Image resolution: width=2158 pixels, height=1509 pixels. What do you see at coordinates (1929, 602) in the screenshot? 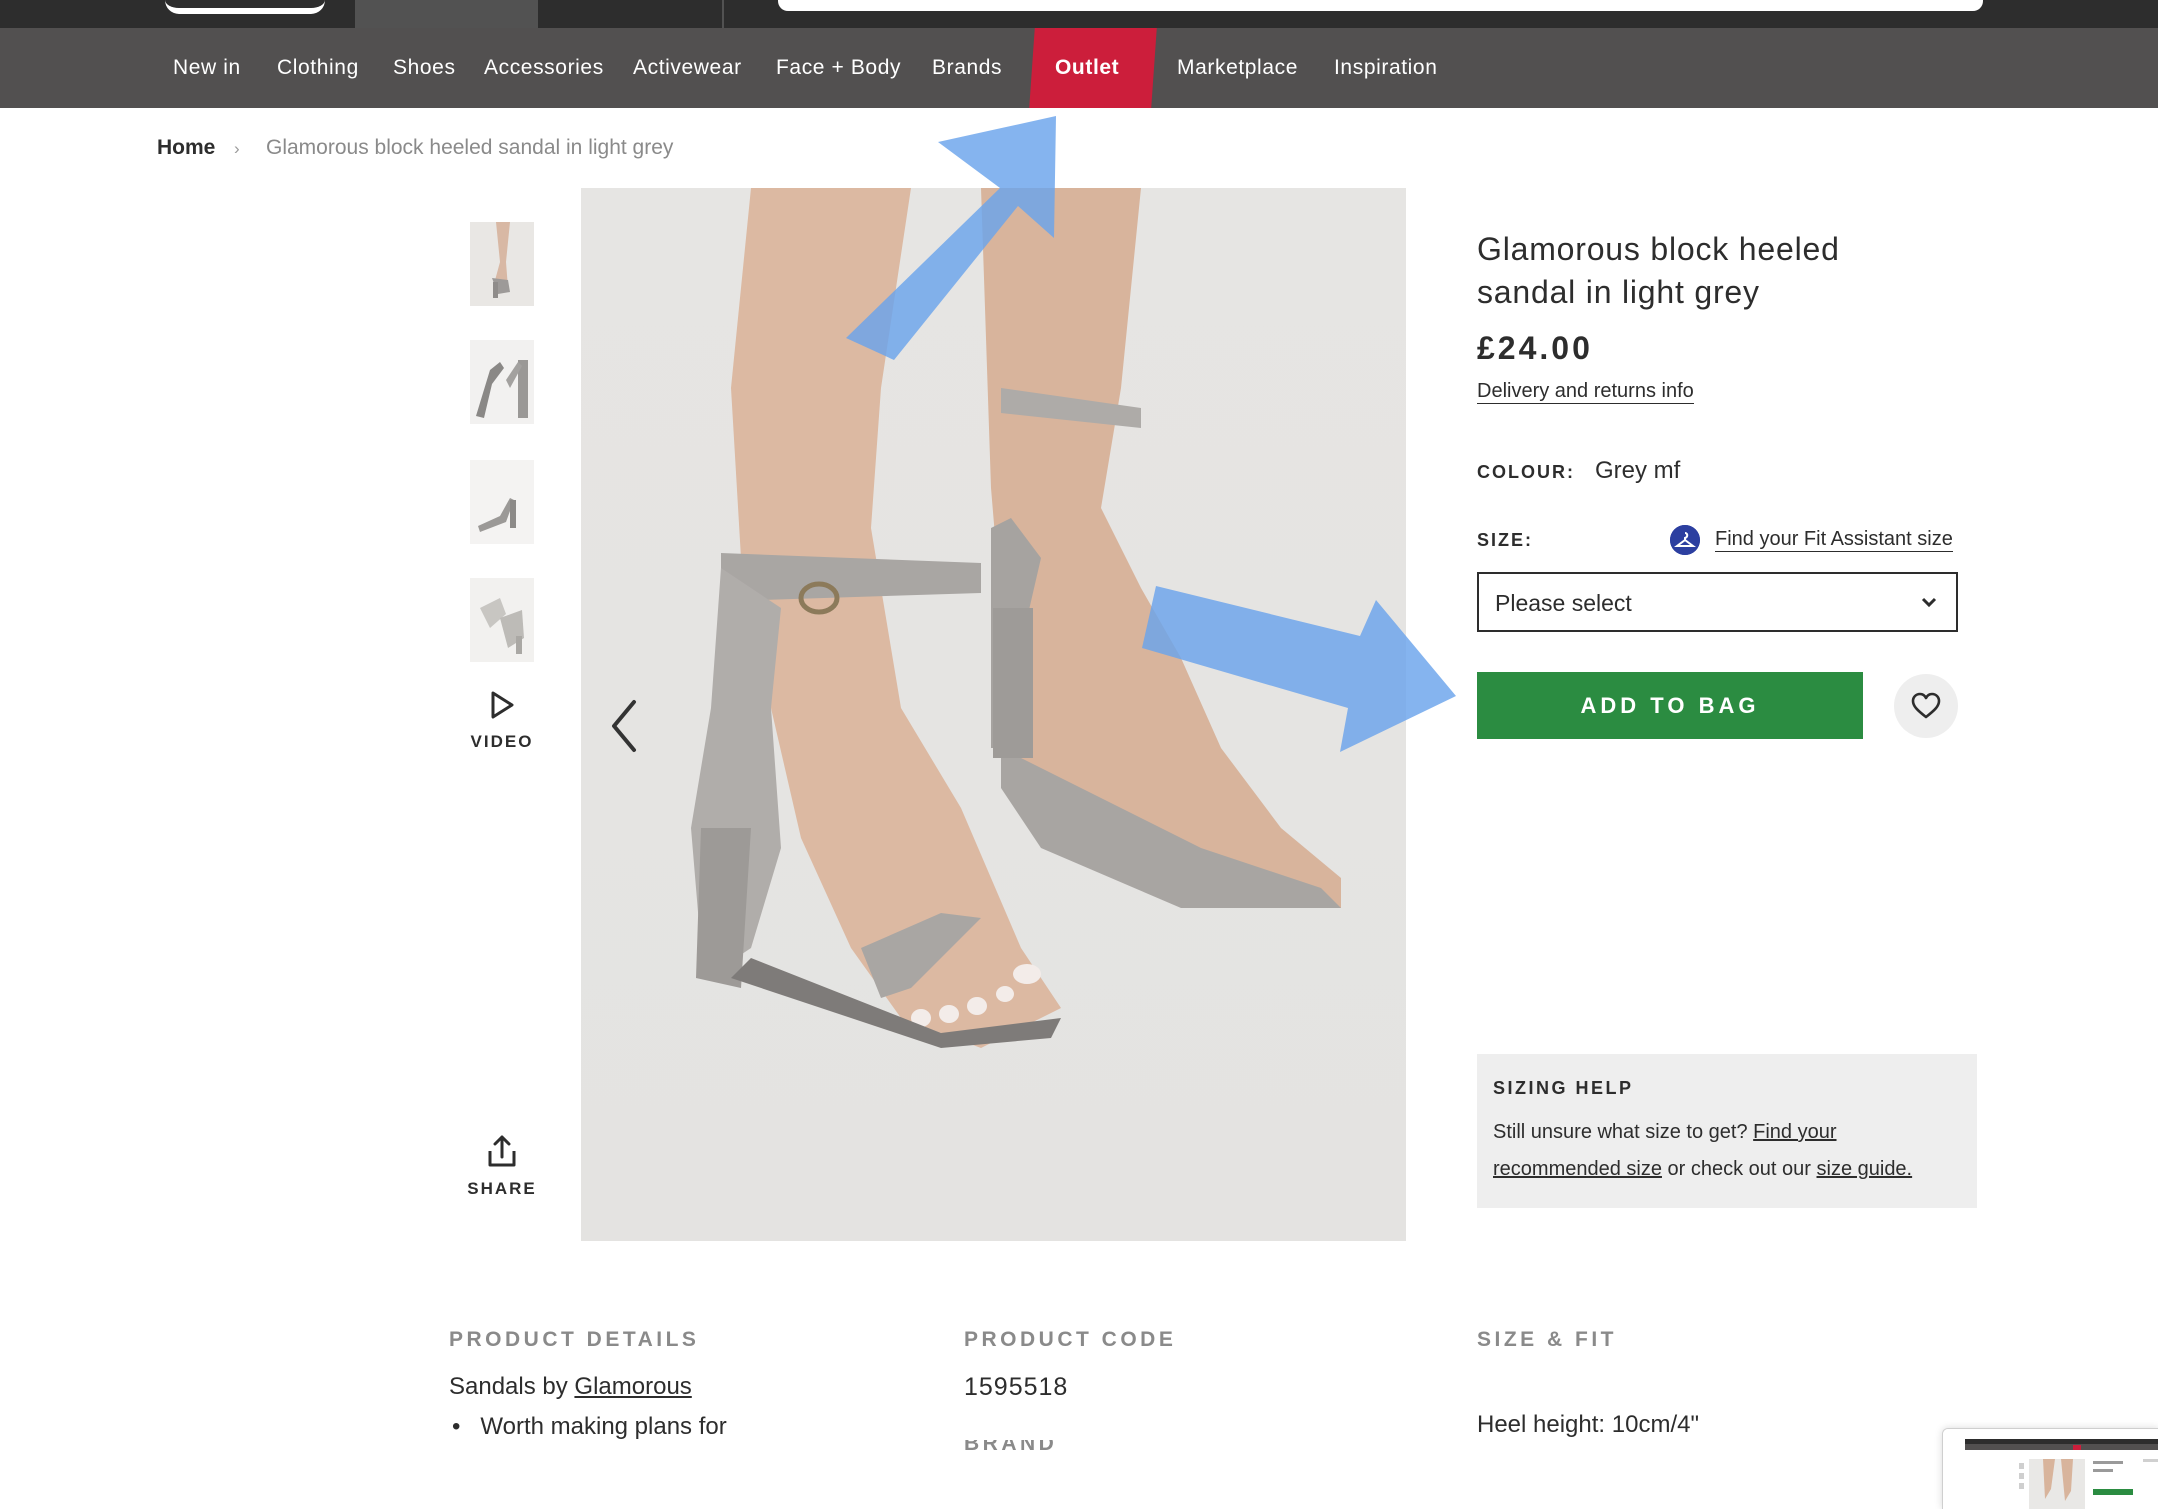
I see `chevron-down-icon` at bounding box center [1929, 602].